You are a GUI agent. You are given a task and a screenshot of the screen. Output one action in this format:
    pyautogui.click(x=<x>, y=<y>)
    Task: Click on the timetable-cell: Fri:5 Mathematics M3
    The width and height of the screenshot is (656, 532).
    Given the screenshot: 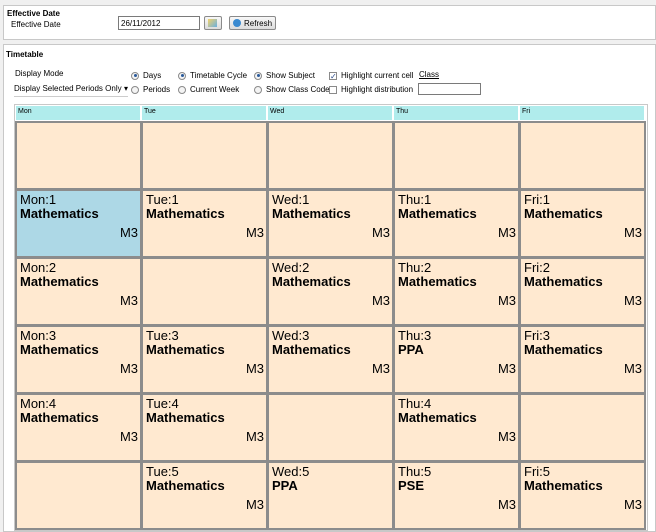 What is the action you would take?
    pyautogui.click(x=582, y=495)
    